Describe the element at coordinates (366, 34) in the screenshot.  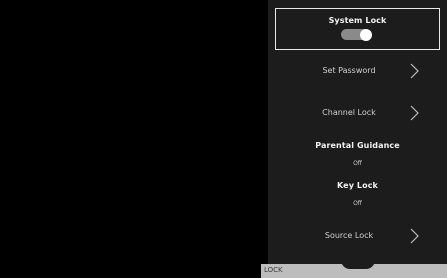
I see `toggle-knob` at that location.